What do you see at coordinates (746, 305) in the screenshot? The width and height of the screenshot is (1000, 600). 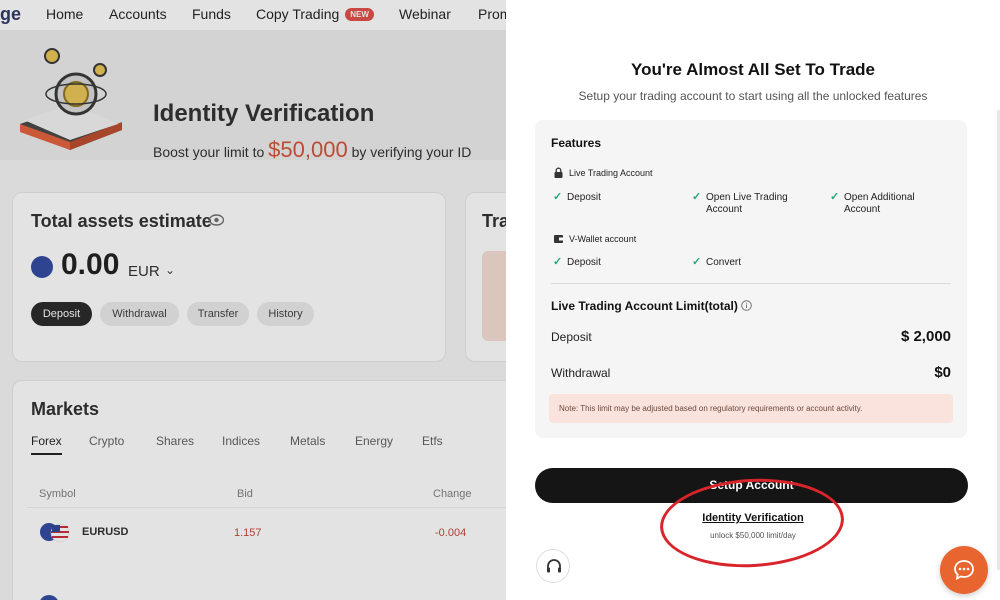 I see `info-icon` at bounding box center [746, 305].